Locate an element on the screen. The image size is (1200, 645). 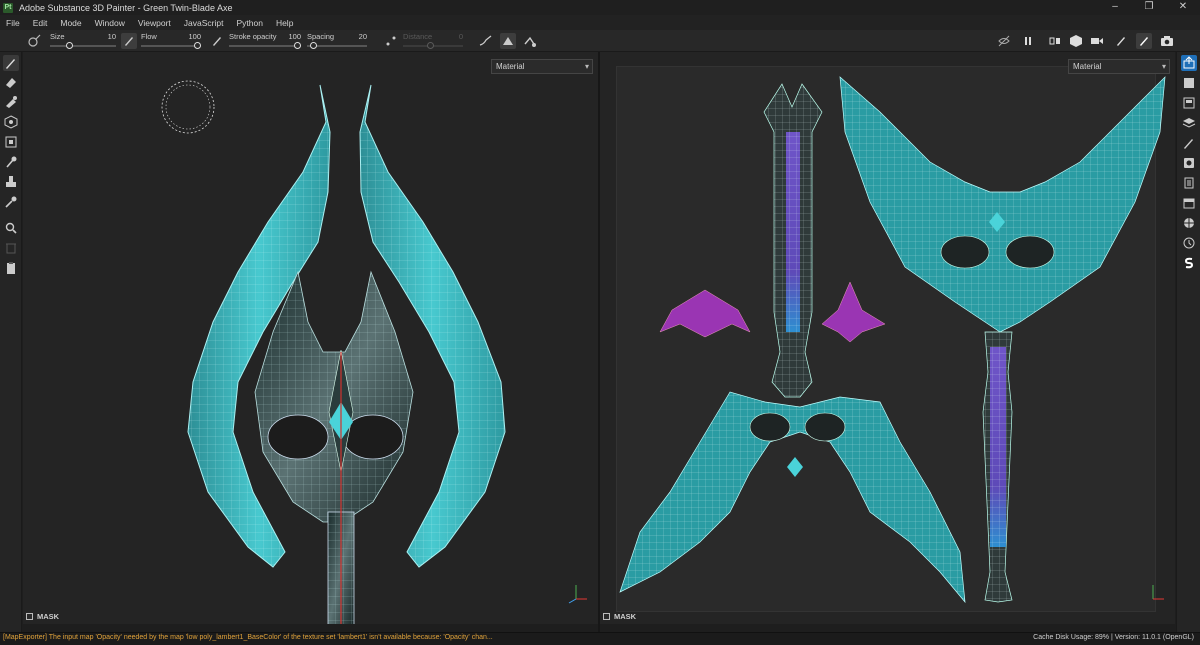
flow-slider-knob is located at coordinates (197, 45).